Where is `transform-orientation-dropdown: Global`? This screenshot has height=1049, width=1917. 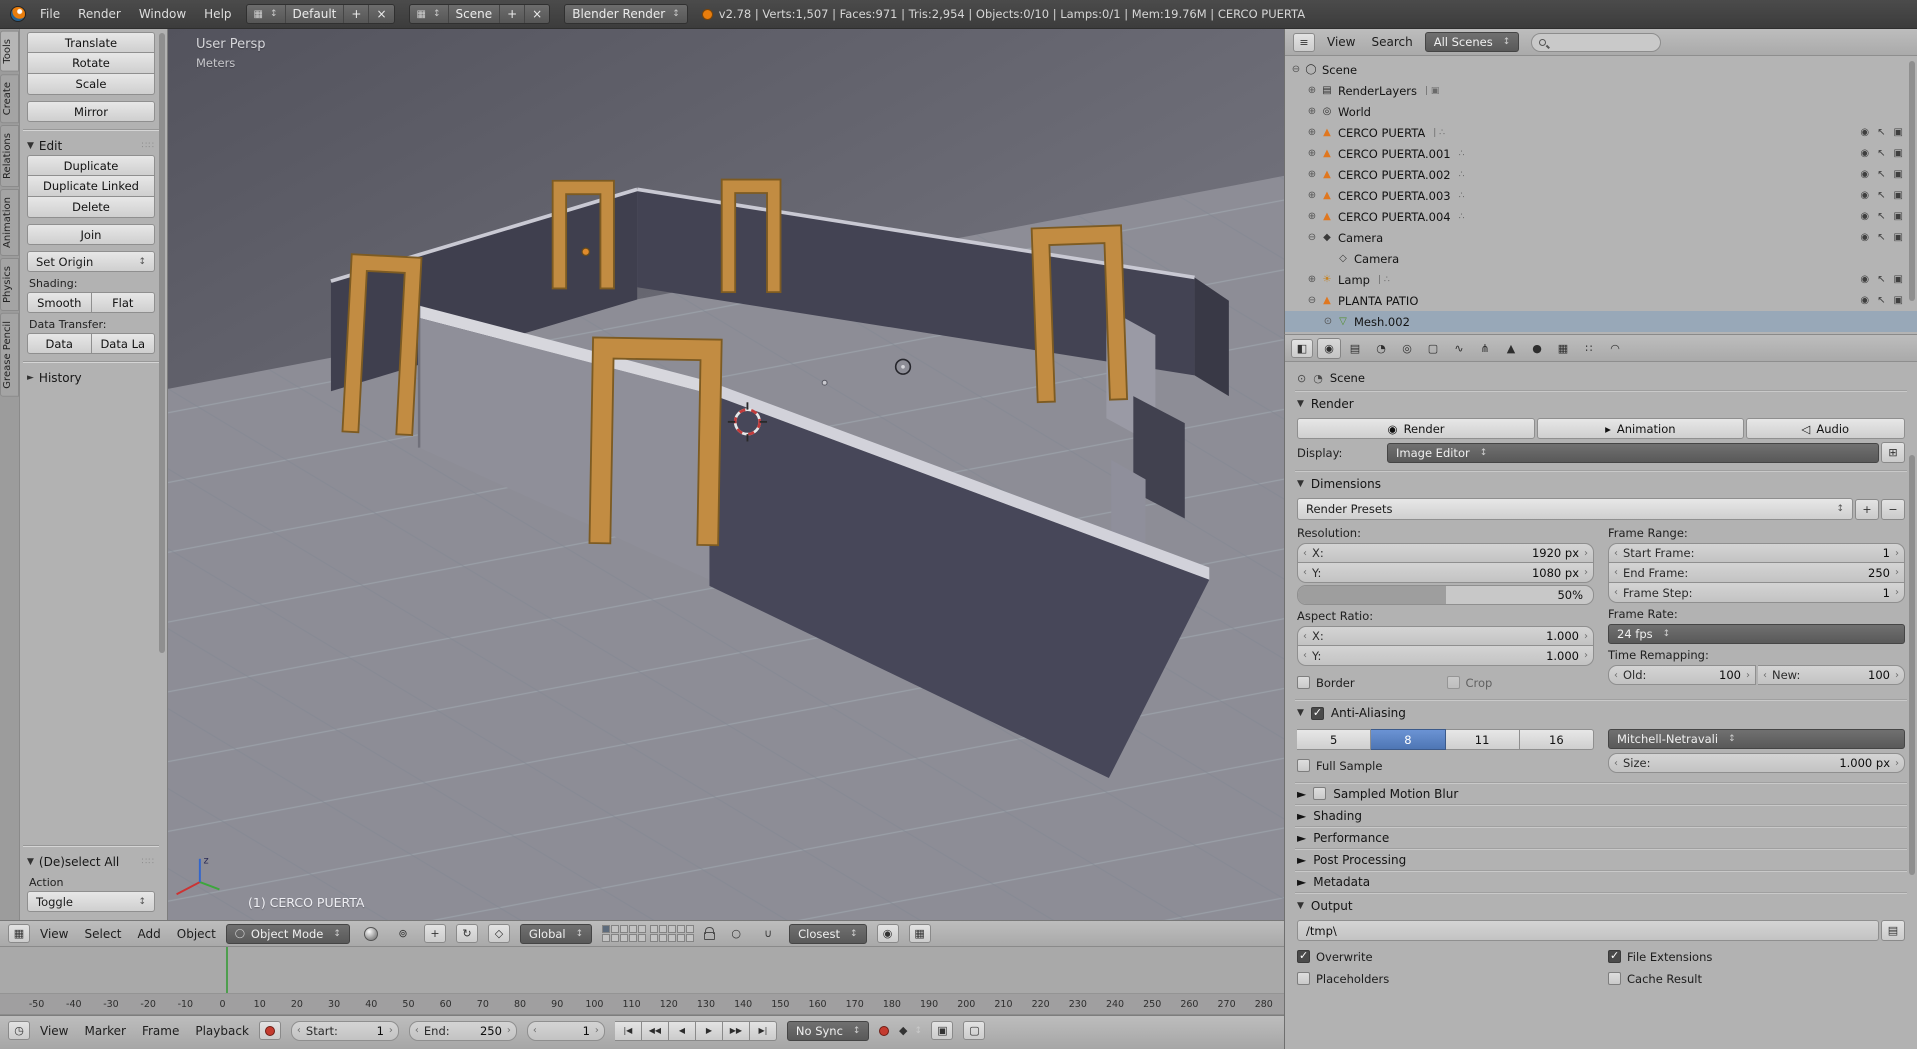
transform-orientation-dropdown: Global is located at coordinates (556, 933).